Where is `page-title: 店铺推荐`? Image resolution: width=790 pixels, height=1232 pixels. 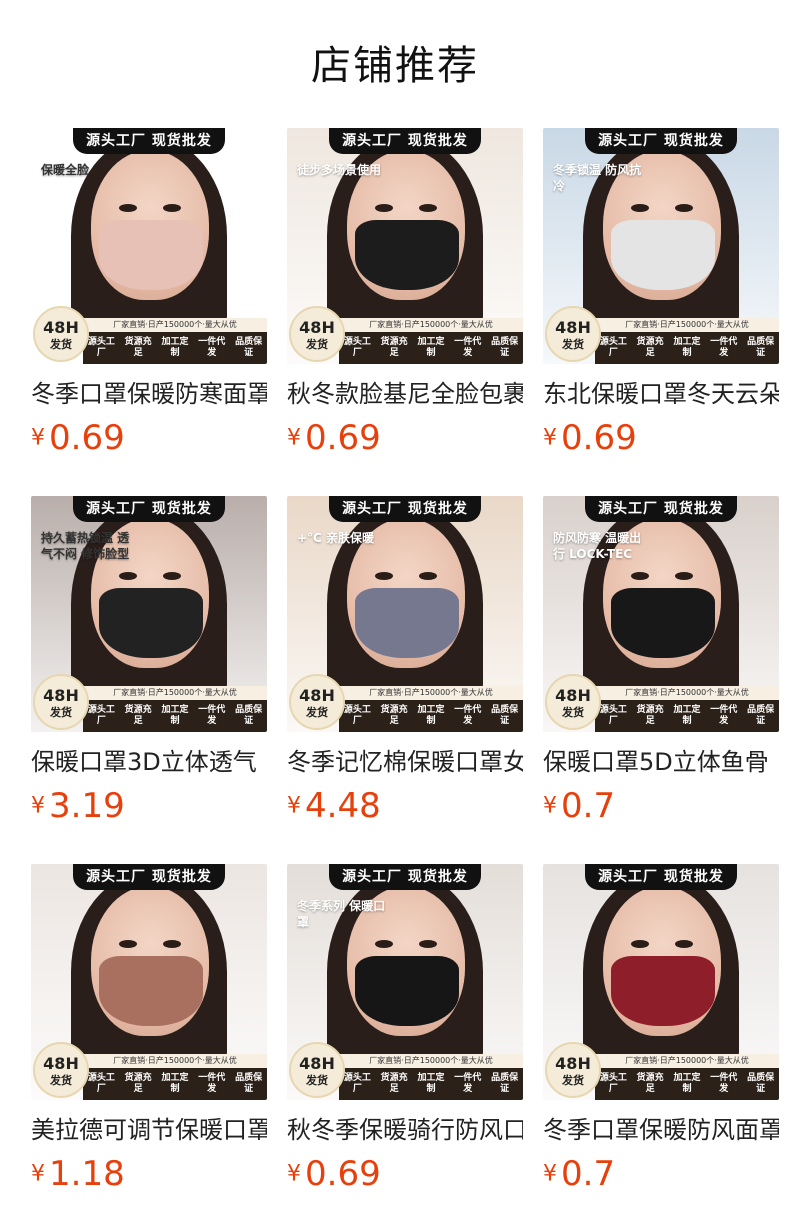
page-title: 店铺推荐 is located at coordinates (395, 66).